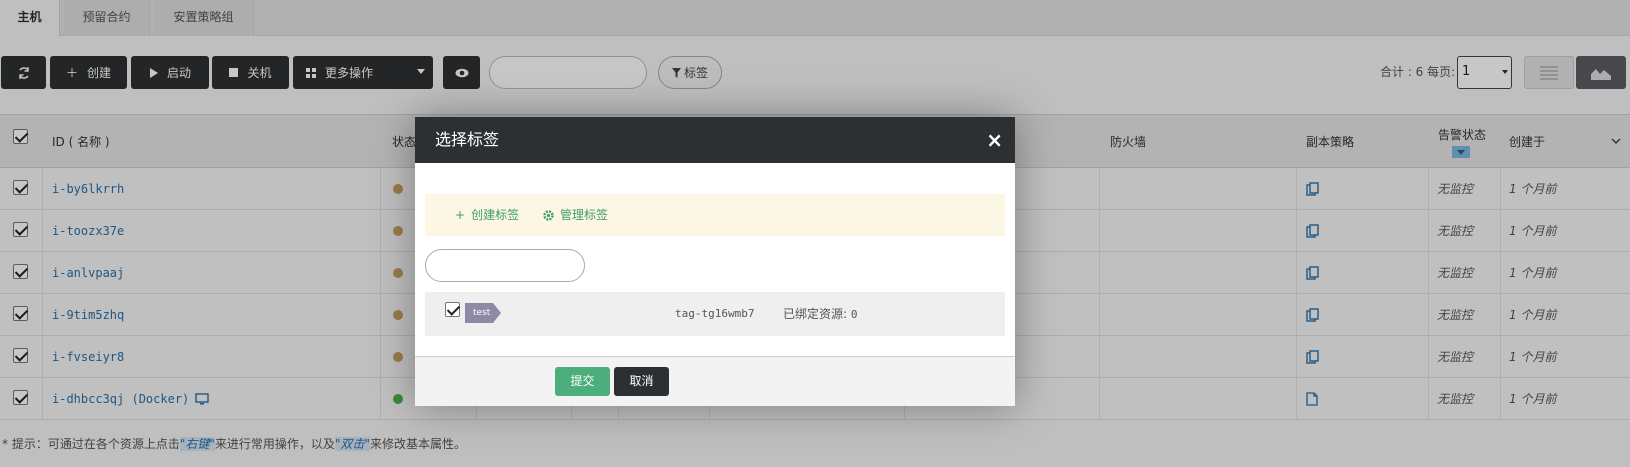 The width and height of the screenshot is (1630, 467). I want to click on dialog-header: 选择标签 ×, so click(715, 140).